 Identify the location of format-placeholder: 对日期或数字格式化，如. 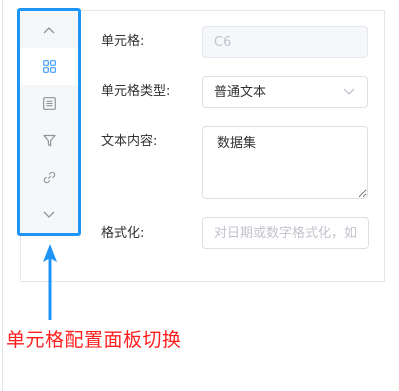
(286, 233).